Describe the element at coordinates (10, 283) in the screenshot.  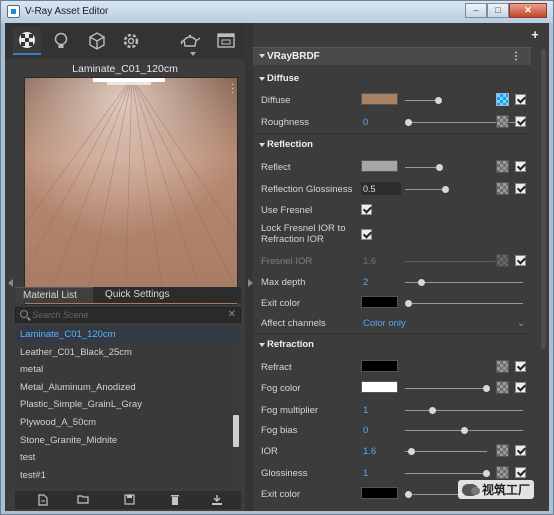
I see `collapse-left-arrow-icon` at that location.